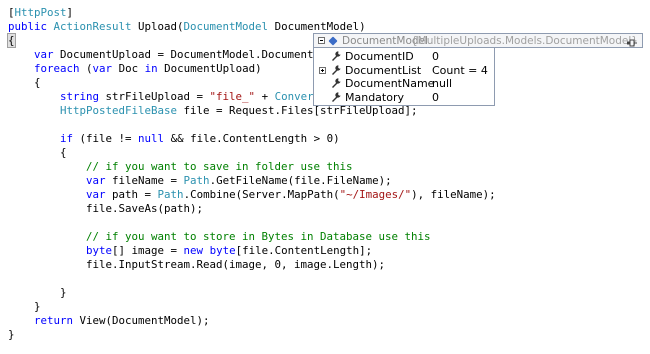 This screenshot has height=354, width=650. I want to click on expand-toggle, so click(322, 70).